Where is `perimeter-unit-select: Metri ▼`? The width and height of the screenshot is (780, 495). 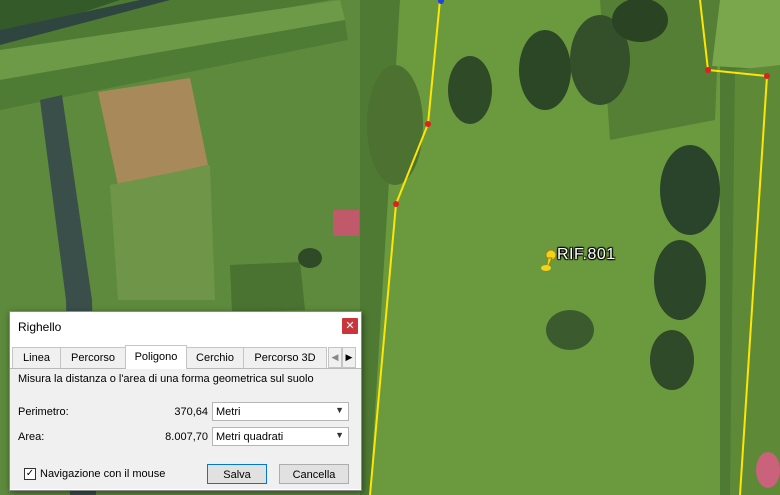 perimeter-unit-select: Metri ▼ is located at coordinates (280, 411).